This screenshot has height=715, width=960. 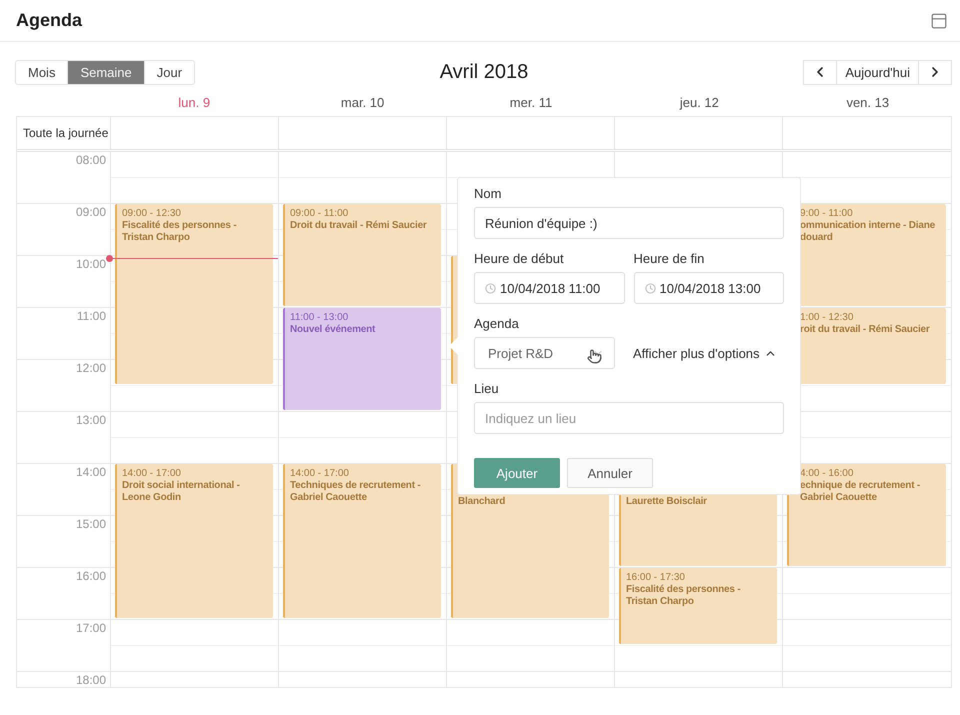 What do you see at coordinates (549, 288) in the screenshot?
I see `start-time-field: 10/04/2018 11:00` at bounding box center [549, 288].